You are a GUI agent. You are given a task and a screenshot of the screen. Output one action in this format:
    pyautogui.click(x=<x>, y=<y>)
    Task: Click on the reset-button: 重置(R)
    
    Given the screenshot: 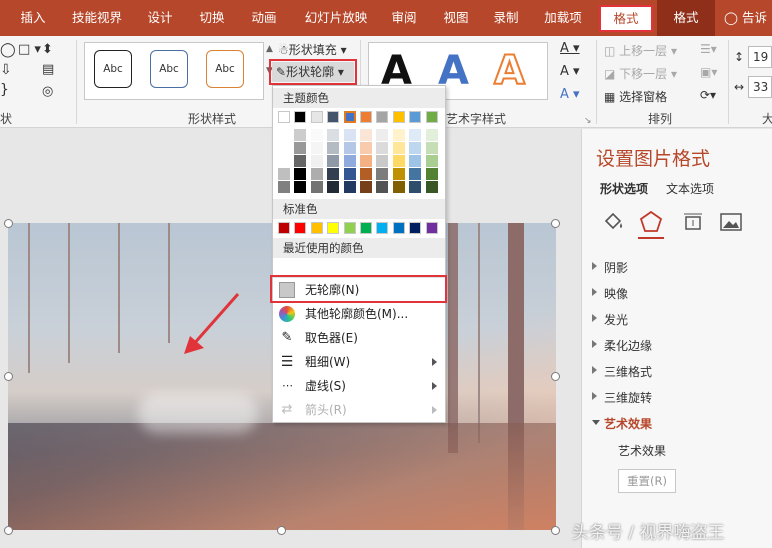 What is the action you would take?
    pyautogui.click(x=647, y=481)
    